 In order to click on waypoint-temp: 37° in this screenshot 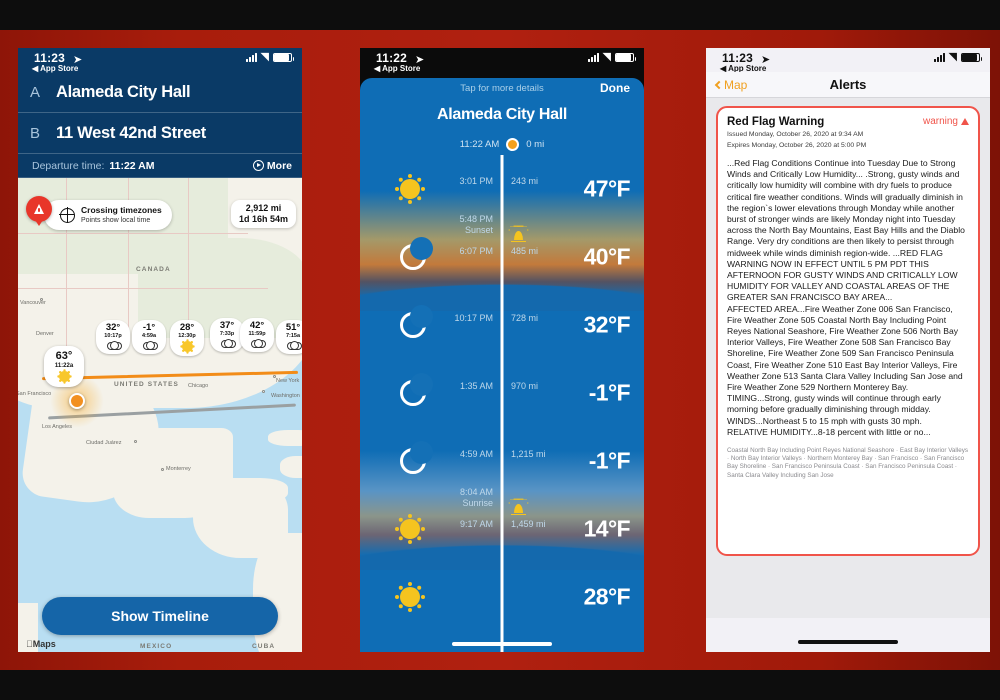, I will do `click(227, 325)`.